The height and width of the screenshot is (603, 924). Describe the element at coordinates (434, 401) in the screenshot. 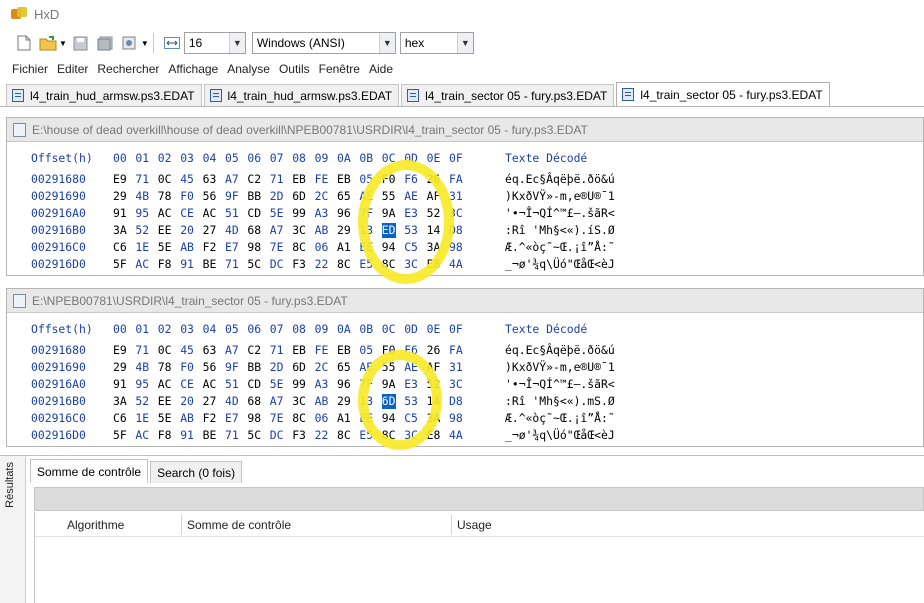

I see `hex-byte: 14` at that location.